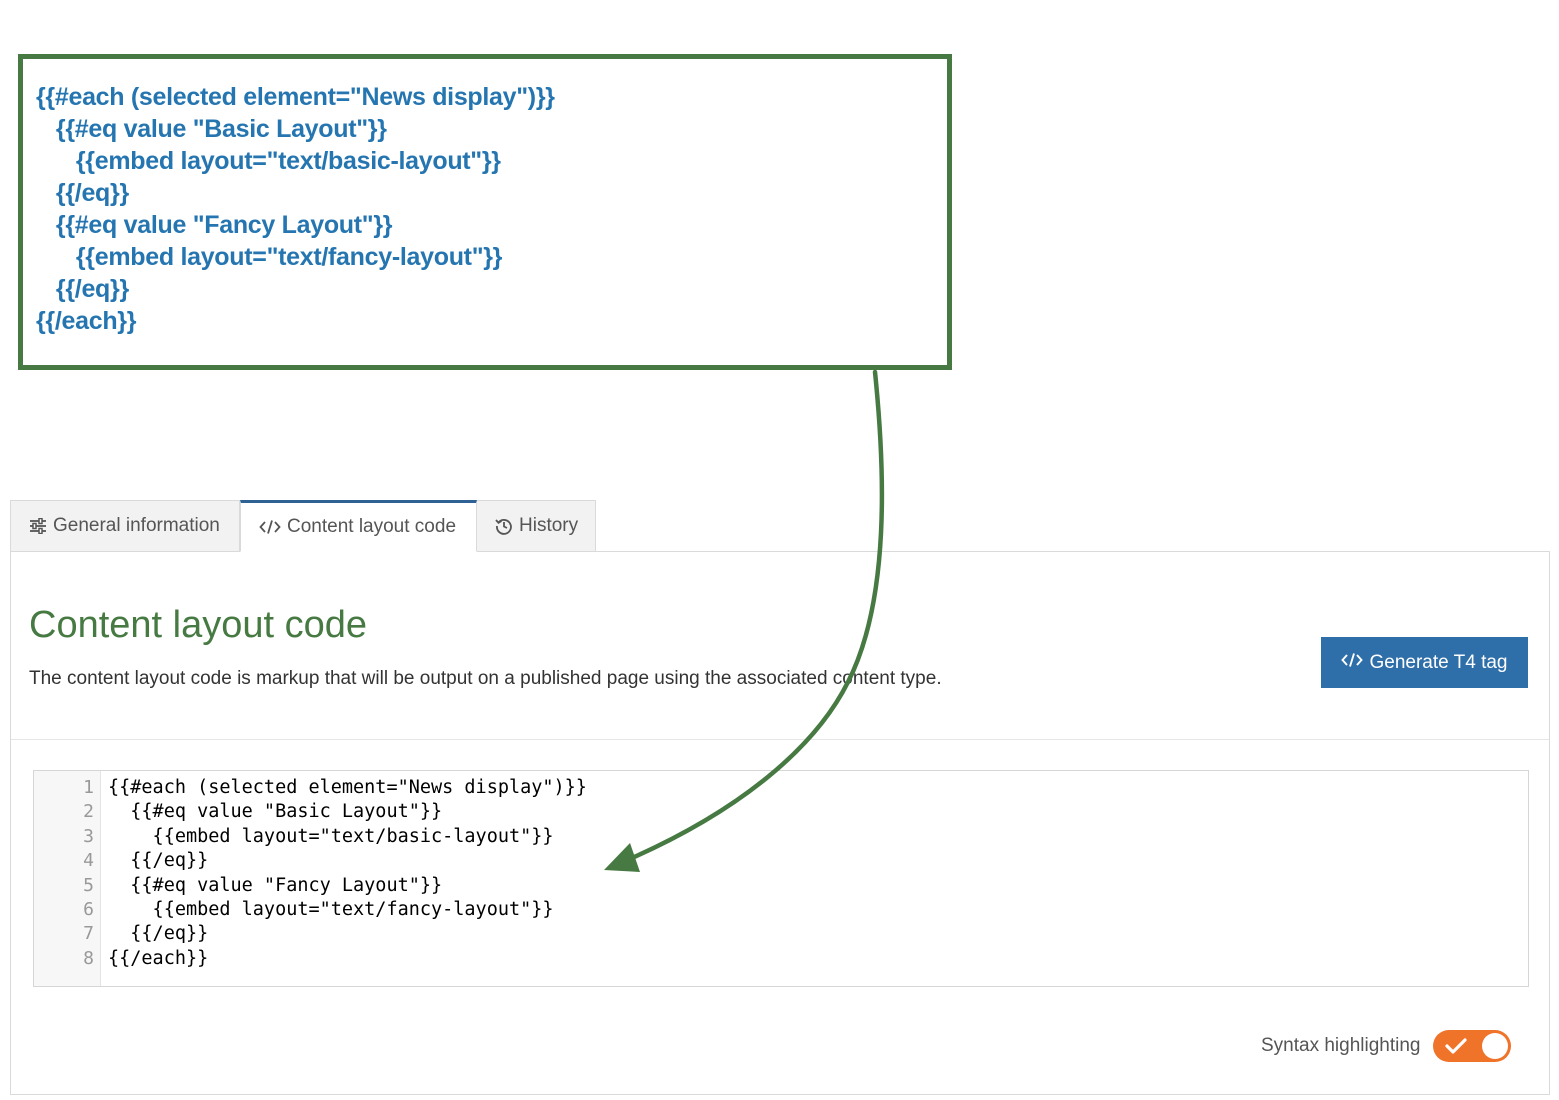 The height and width of the screenshot is (1100, 1559). What do you see at coordinates (88, 812) in the screenshot?
I see `line-number: 2` at bounding box center [88, 812].